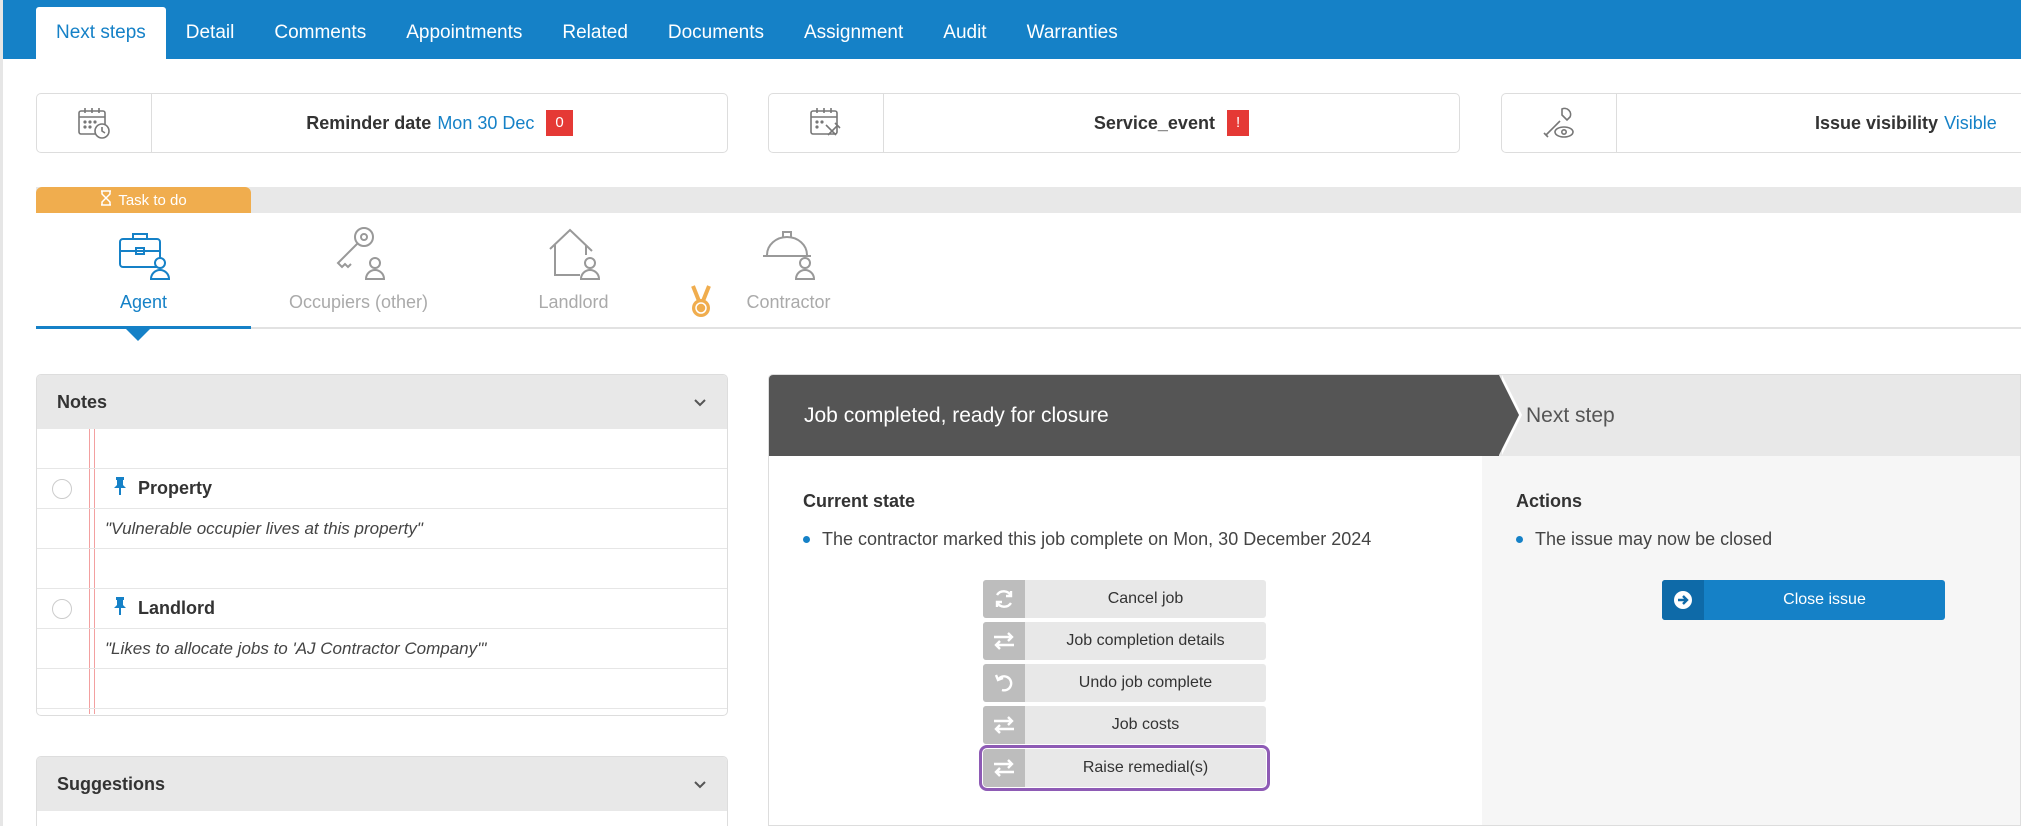 This screenshot has height=826, width=2021. I want to click on role-landlord: Landlord, so click(573, 277).